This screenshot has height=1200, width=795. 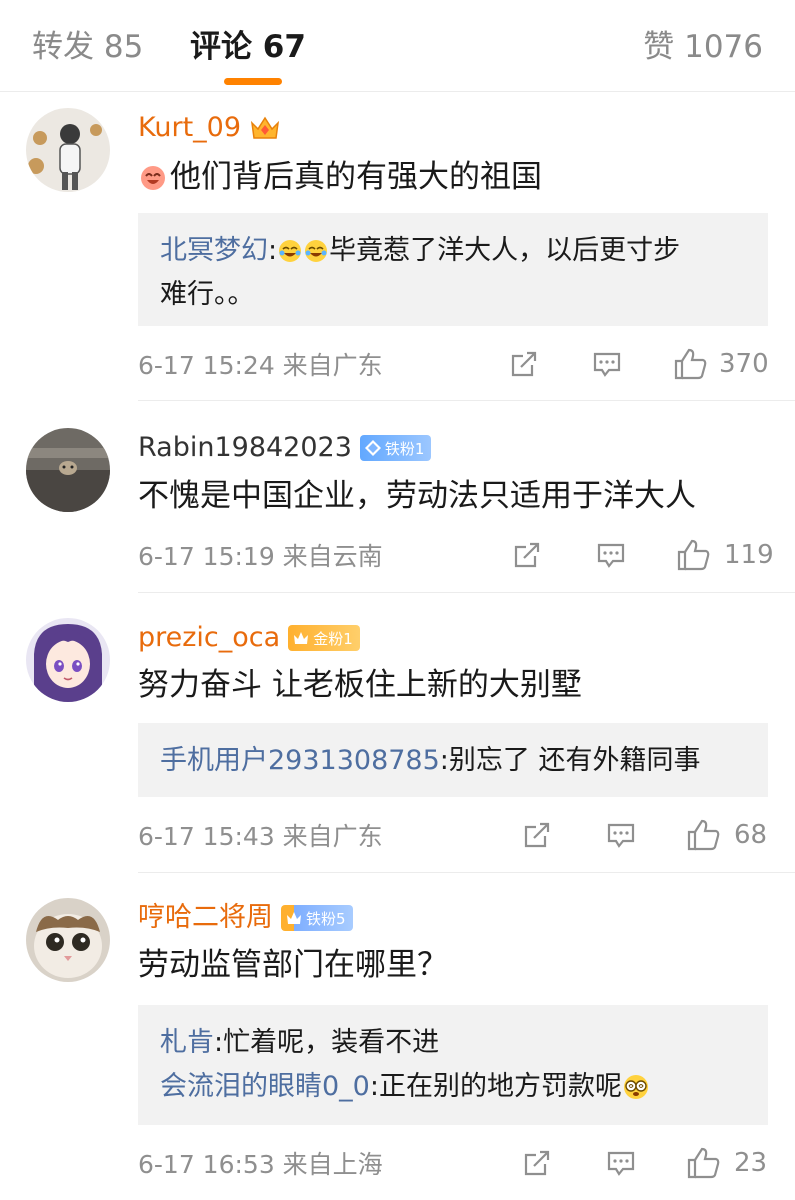 I want to click on fan-badge: 铁粉5, so click(x=317, y=918).